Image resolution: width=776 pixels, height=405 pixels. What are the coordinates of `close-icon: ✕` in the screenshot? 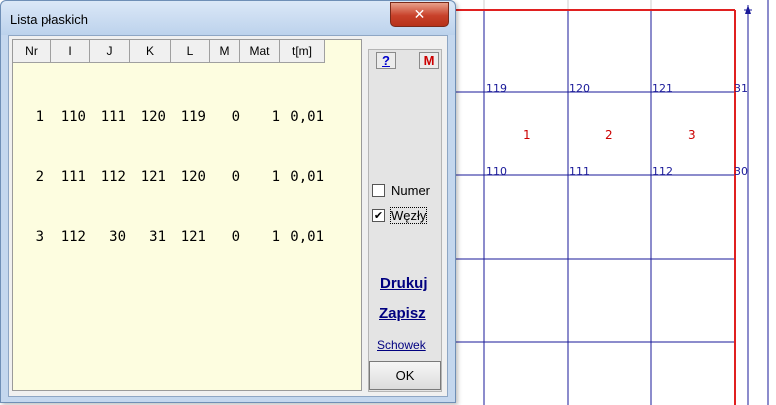 It's located at (419, 14).